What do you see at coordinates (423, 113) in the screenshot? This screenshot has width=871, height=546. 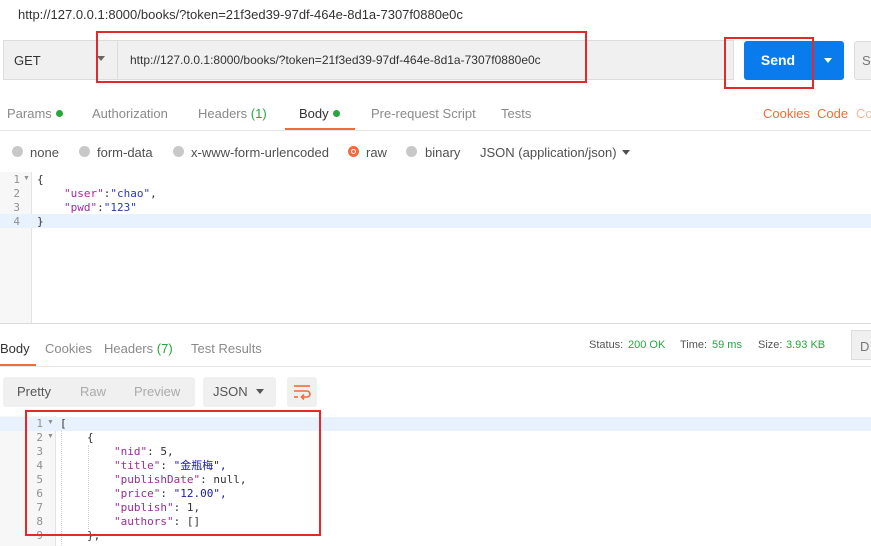 I see `tab-prerequest-script: Pre-request Script` at bounding box center [423, 113].